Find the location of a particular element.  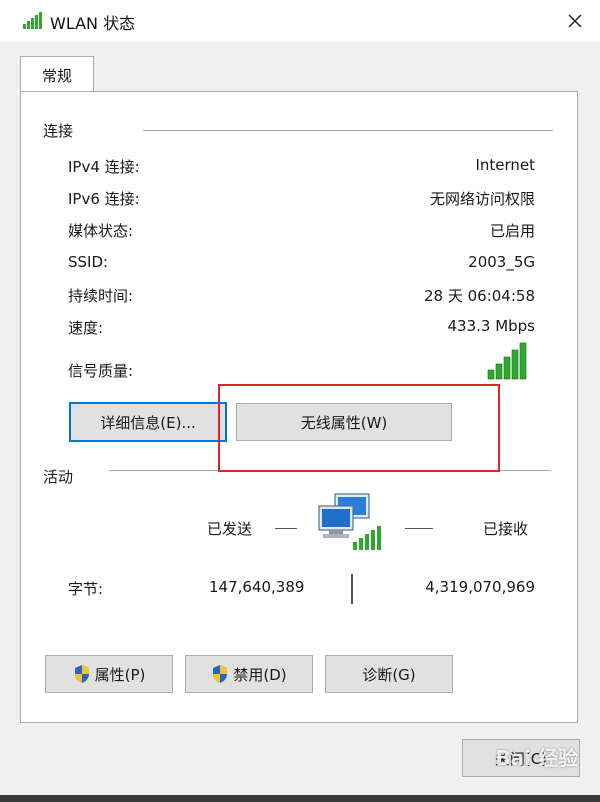

duration-value: 28 天 06:04:58 is located at coordinates (479, 296).